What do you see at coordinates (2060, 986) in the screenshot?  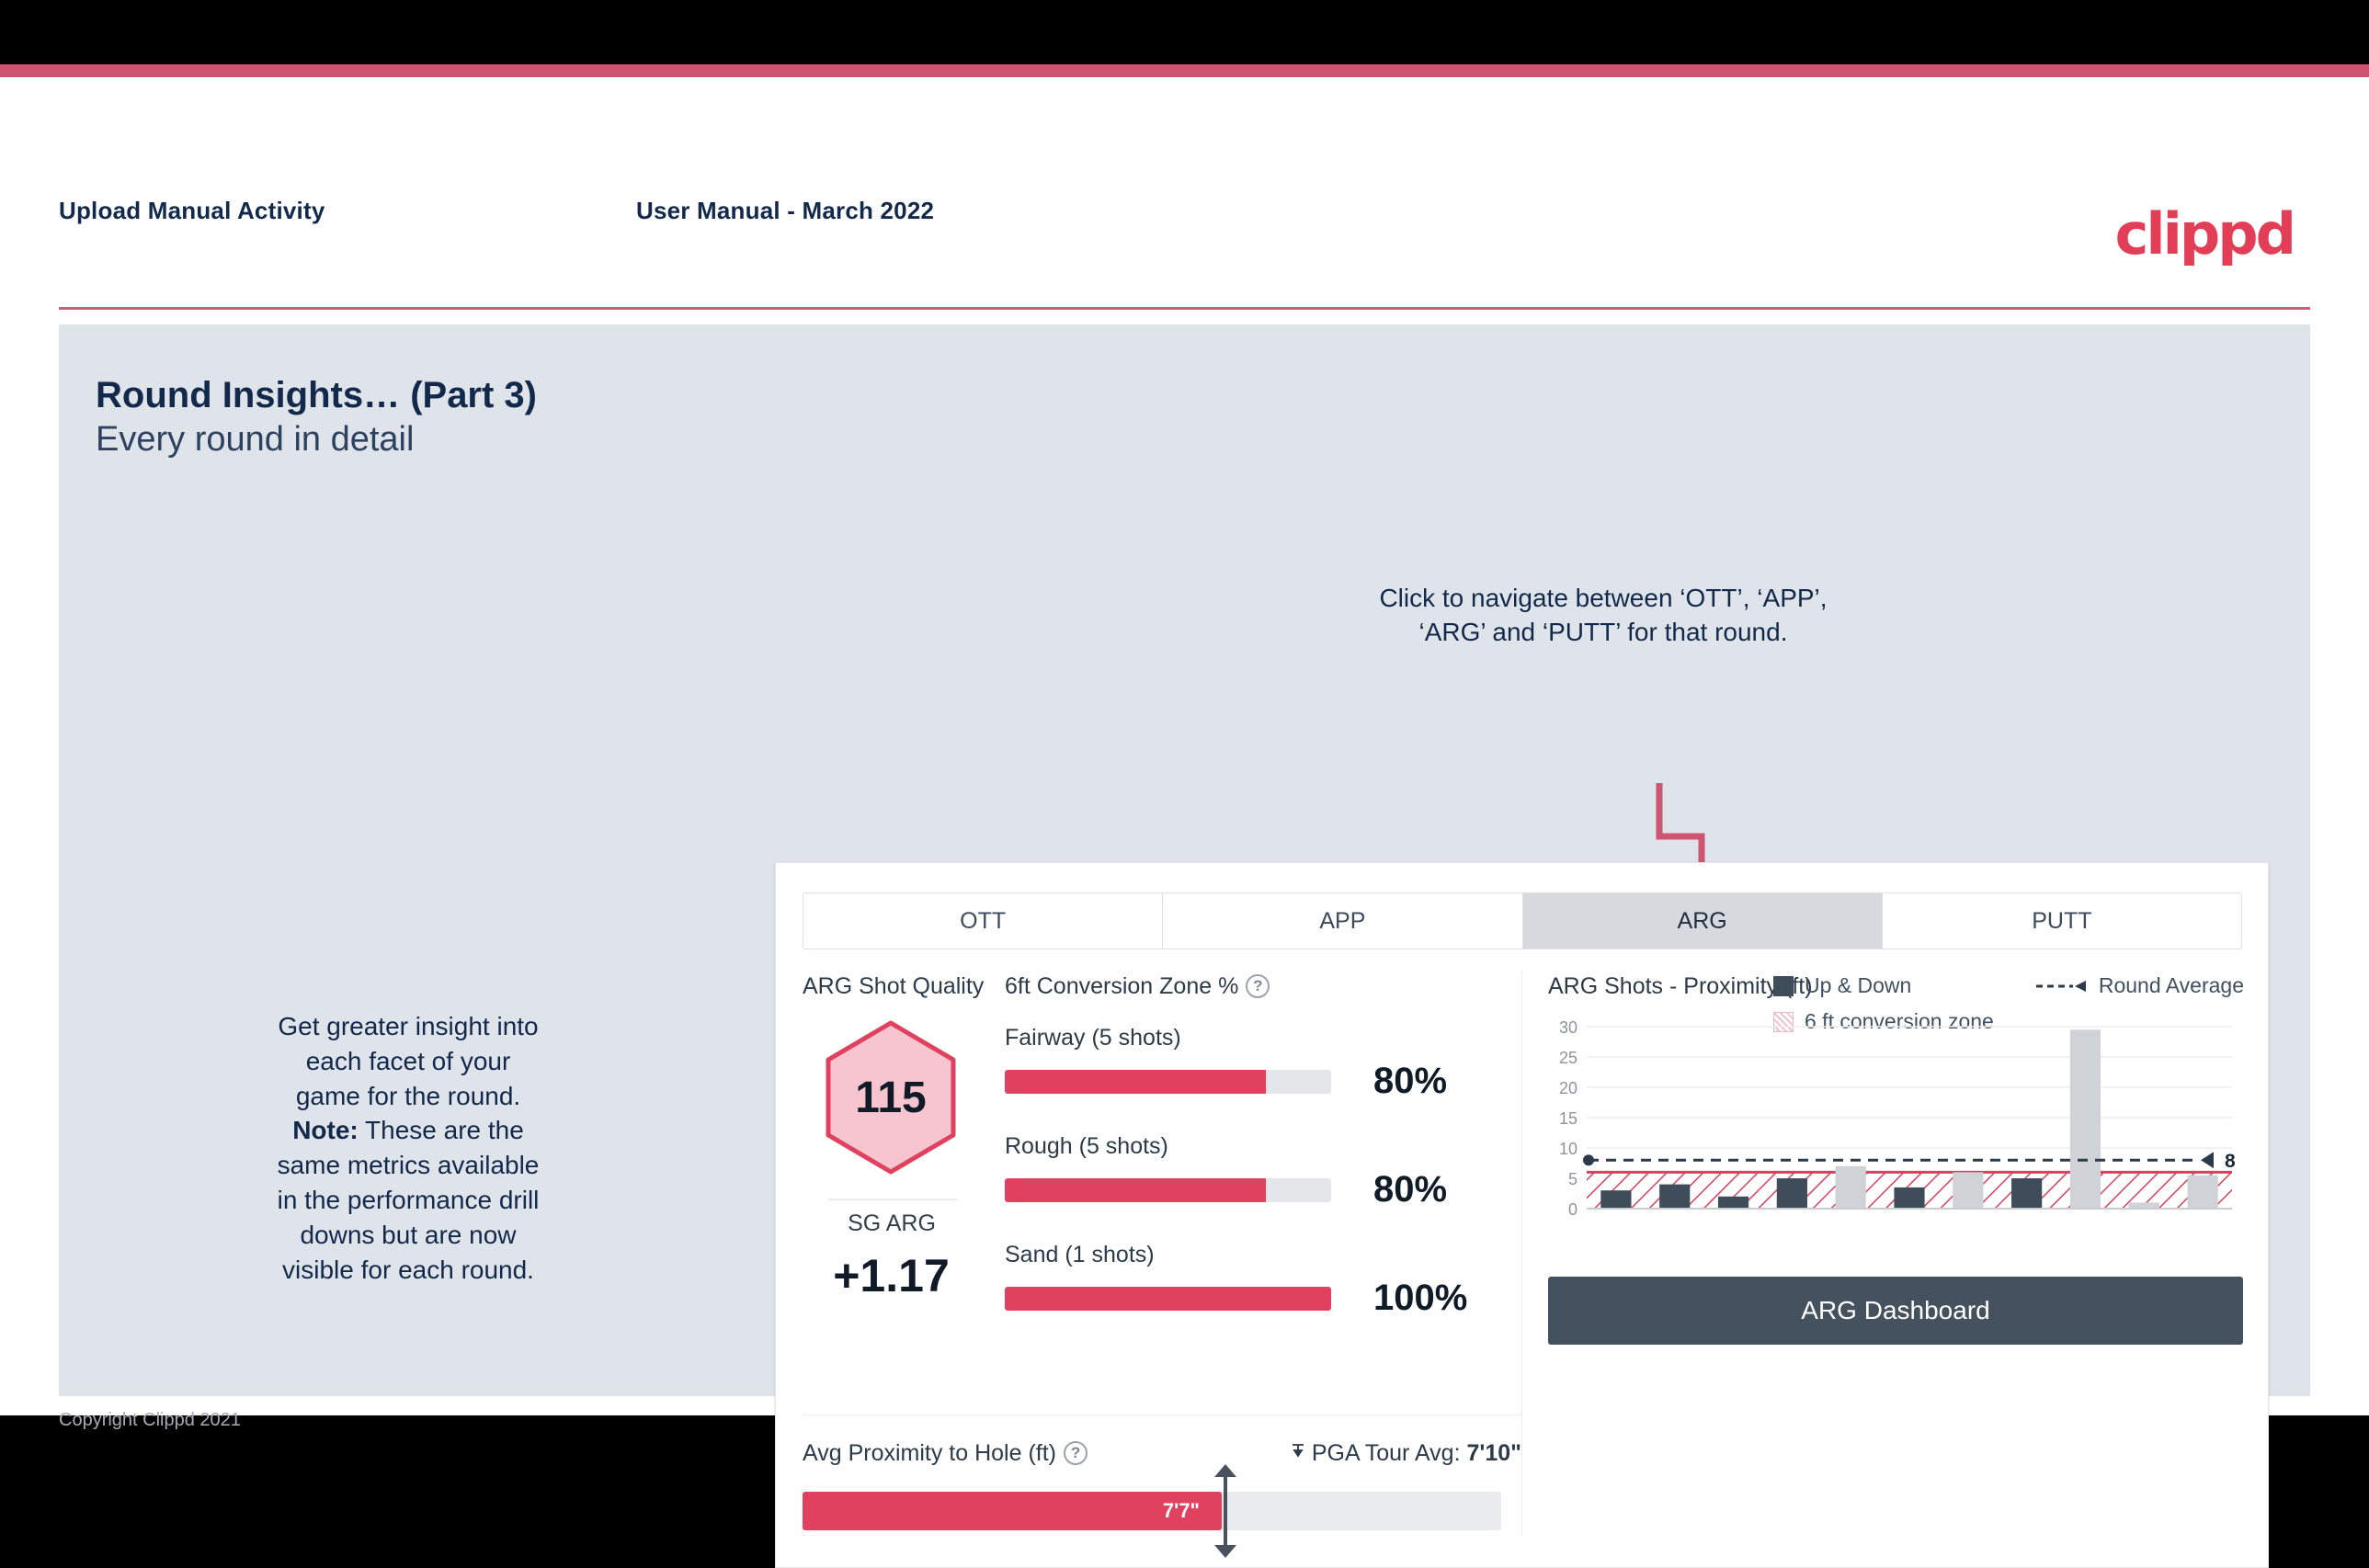 I see `dashed-arrow-line-icon` at bounding box center [2060, 986].